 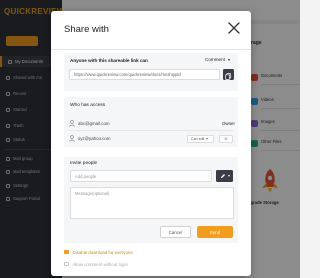 I want to click on copy-icon, so click(x=228, y=76).